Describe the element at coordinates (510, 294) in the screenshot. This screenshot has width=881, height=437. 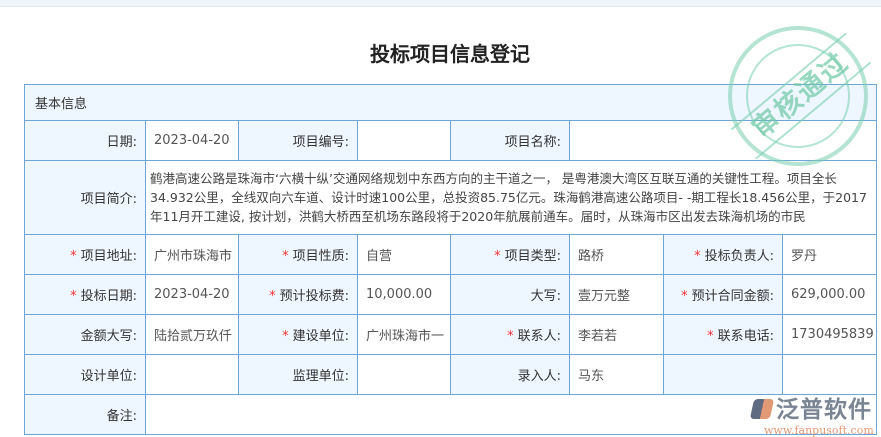
I see `capital-label: 大写:` at that location.